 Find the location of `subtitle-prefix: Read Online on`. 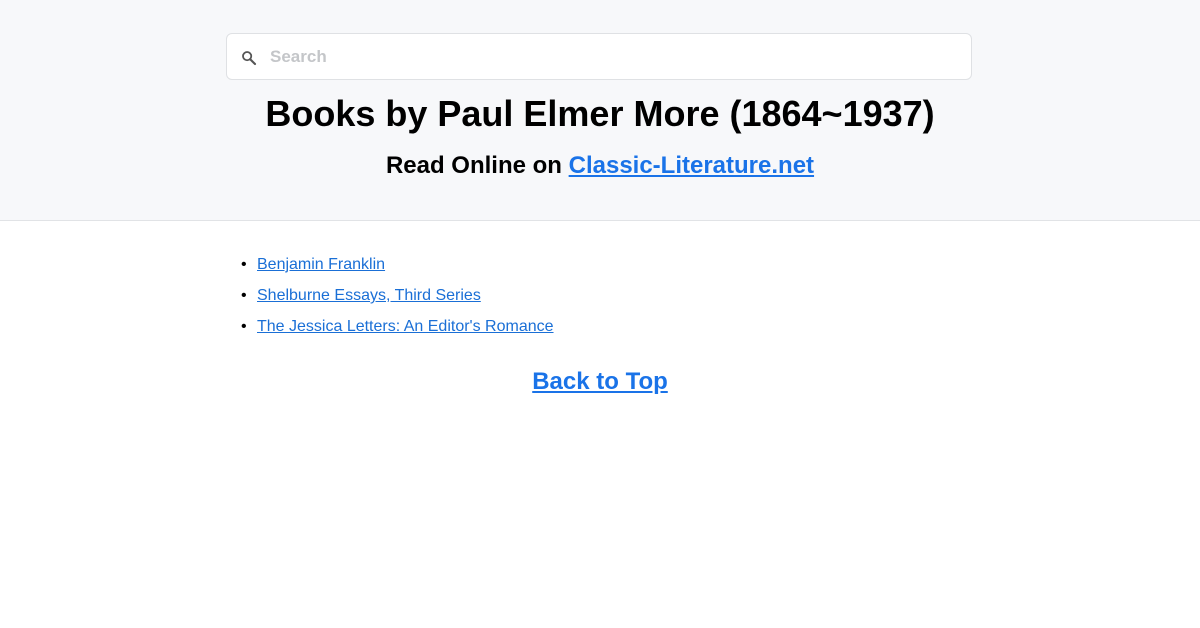

subtitle-prefix: Read Online on is located at coordinates (477, 165).